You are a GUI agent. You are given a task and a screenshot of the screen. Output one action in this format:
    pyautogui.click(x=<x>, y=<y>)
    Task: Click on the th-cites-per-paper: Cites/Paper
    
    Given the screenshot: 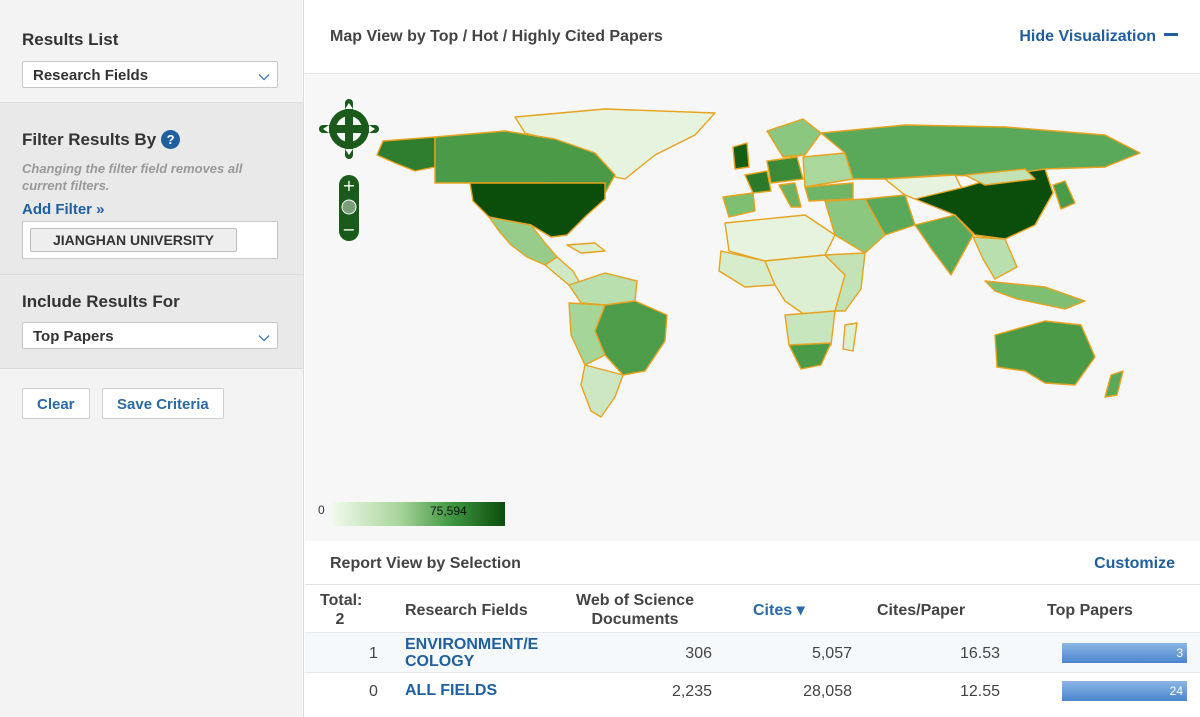 What is the action you would take?
    pyautogui.click(x=921, y=610)
    